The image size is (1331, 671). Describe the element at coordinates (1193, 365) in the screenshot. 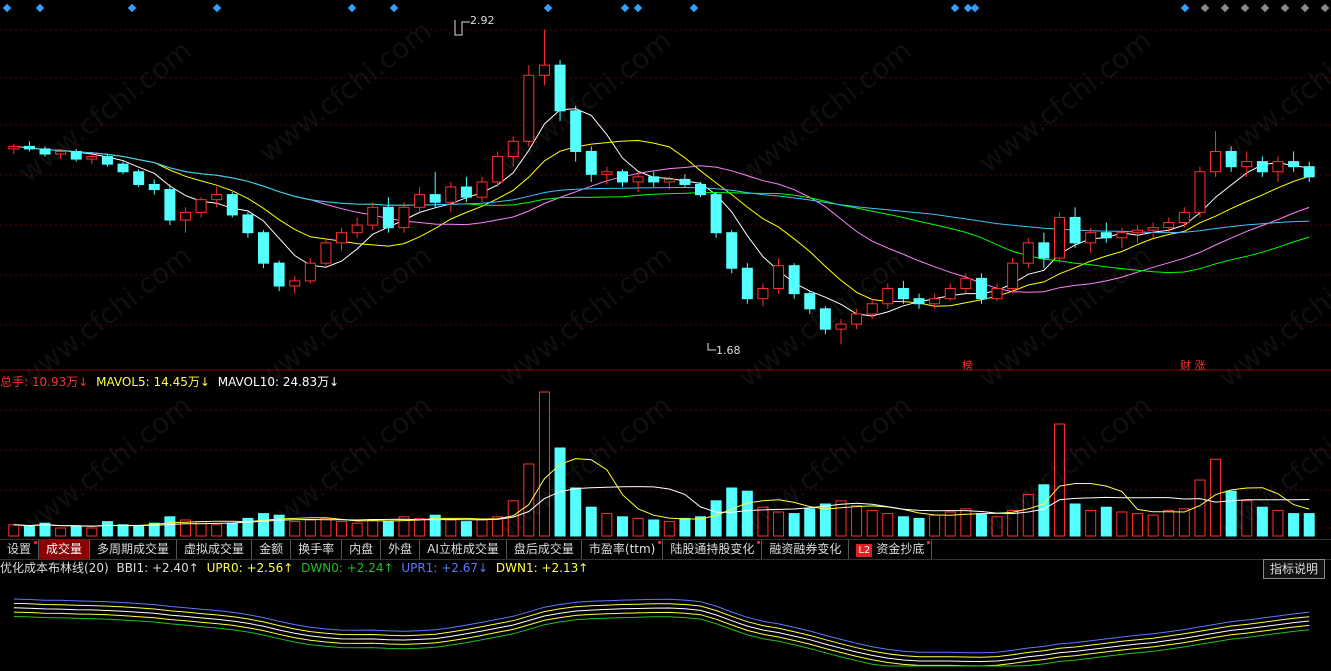

I see `event-label-cai-zhang: 财 涨` at that location.